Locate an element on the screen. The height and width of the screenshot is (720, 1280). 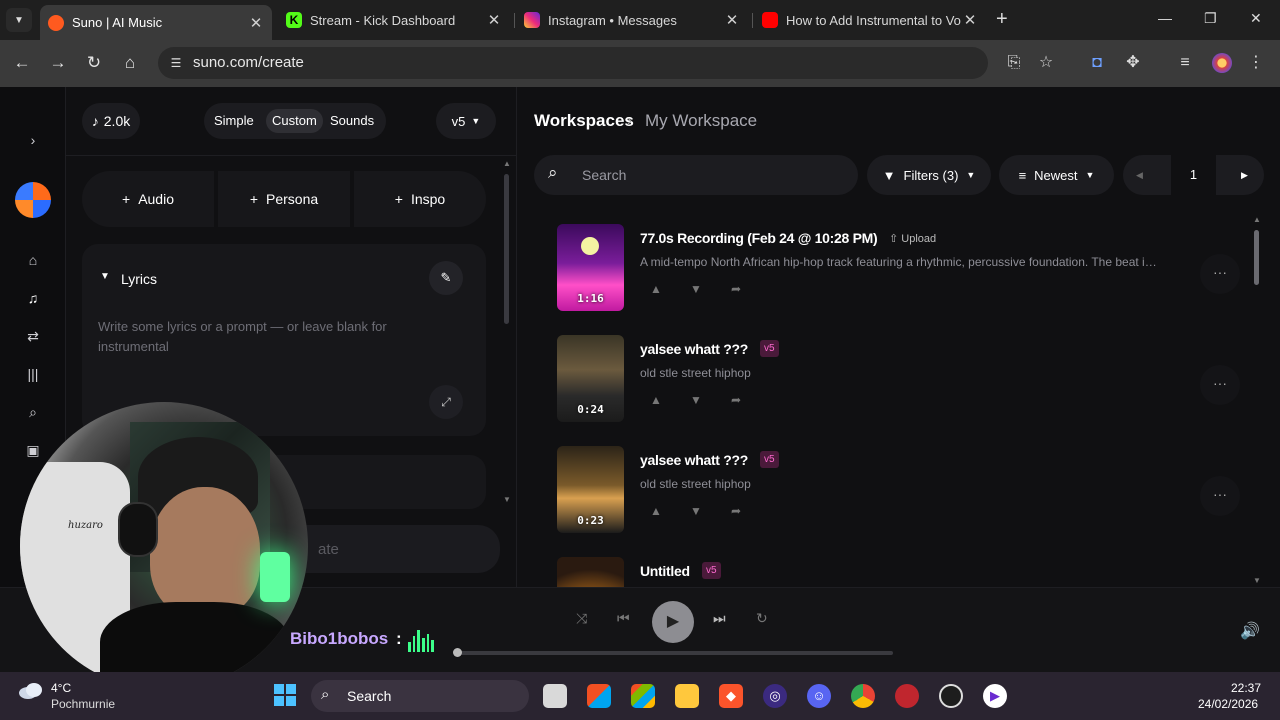
song-title: 77.0s Recording (Feb 24 @ 10:28 PM) is located at coordinates (759, 238).